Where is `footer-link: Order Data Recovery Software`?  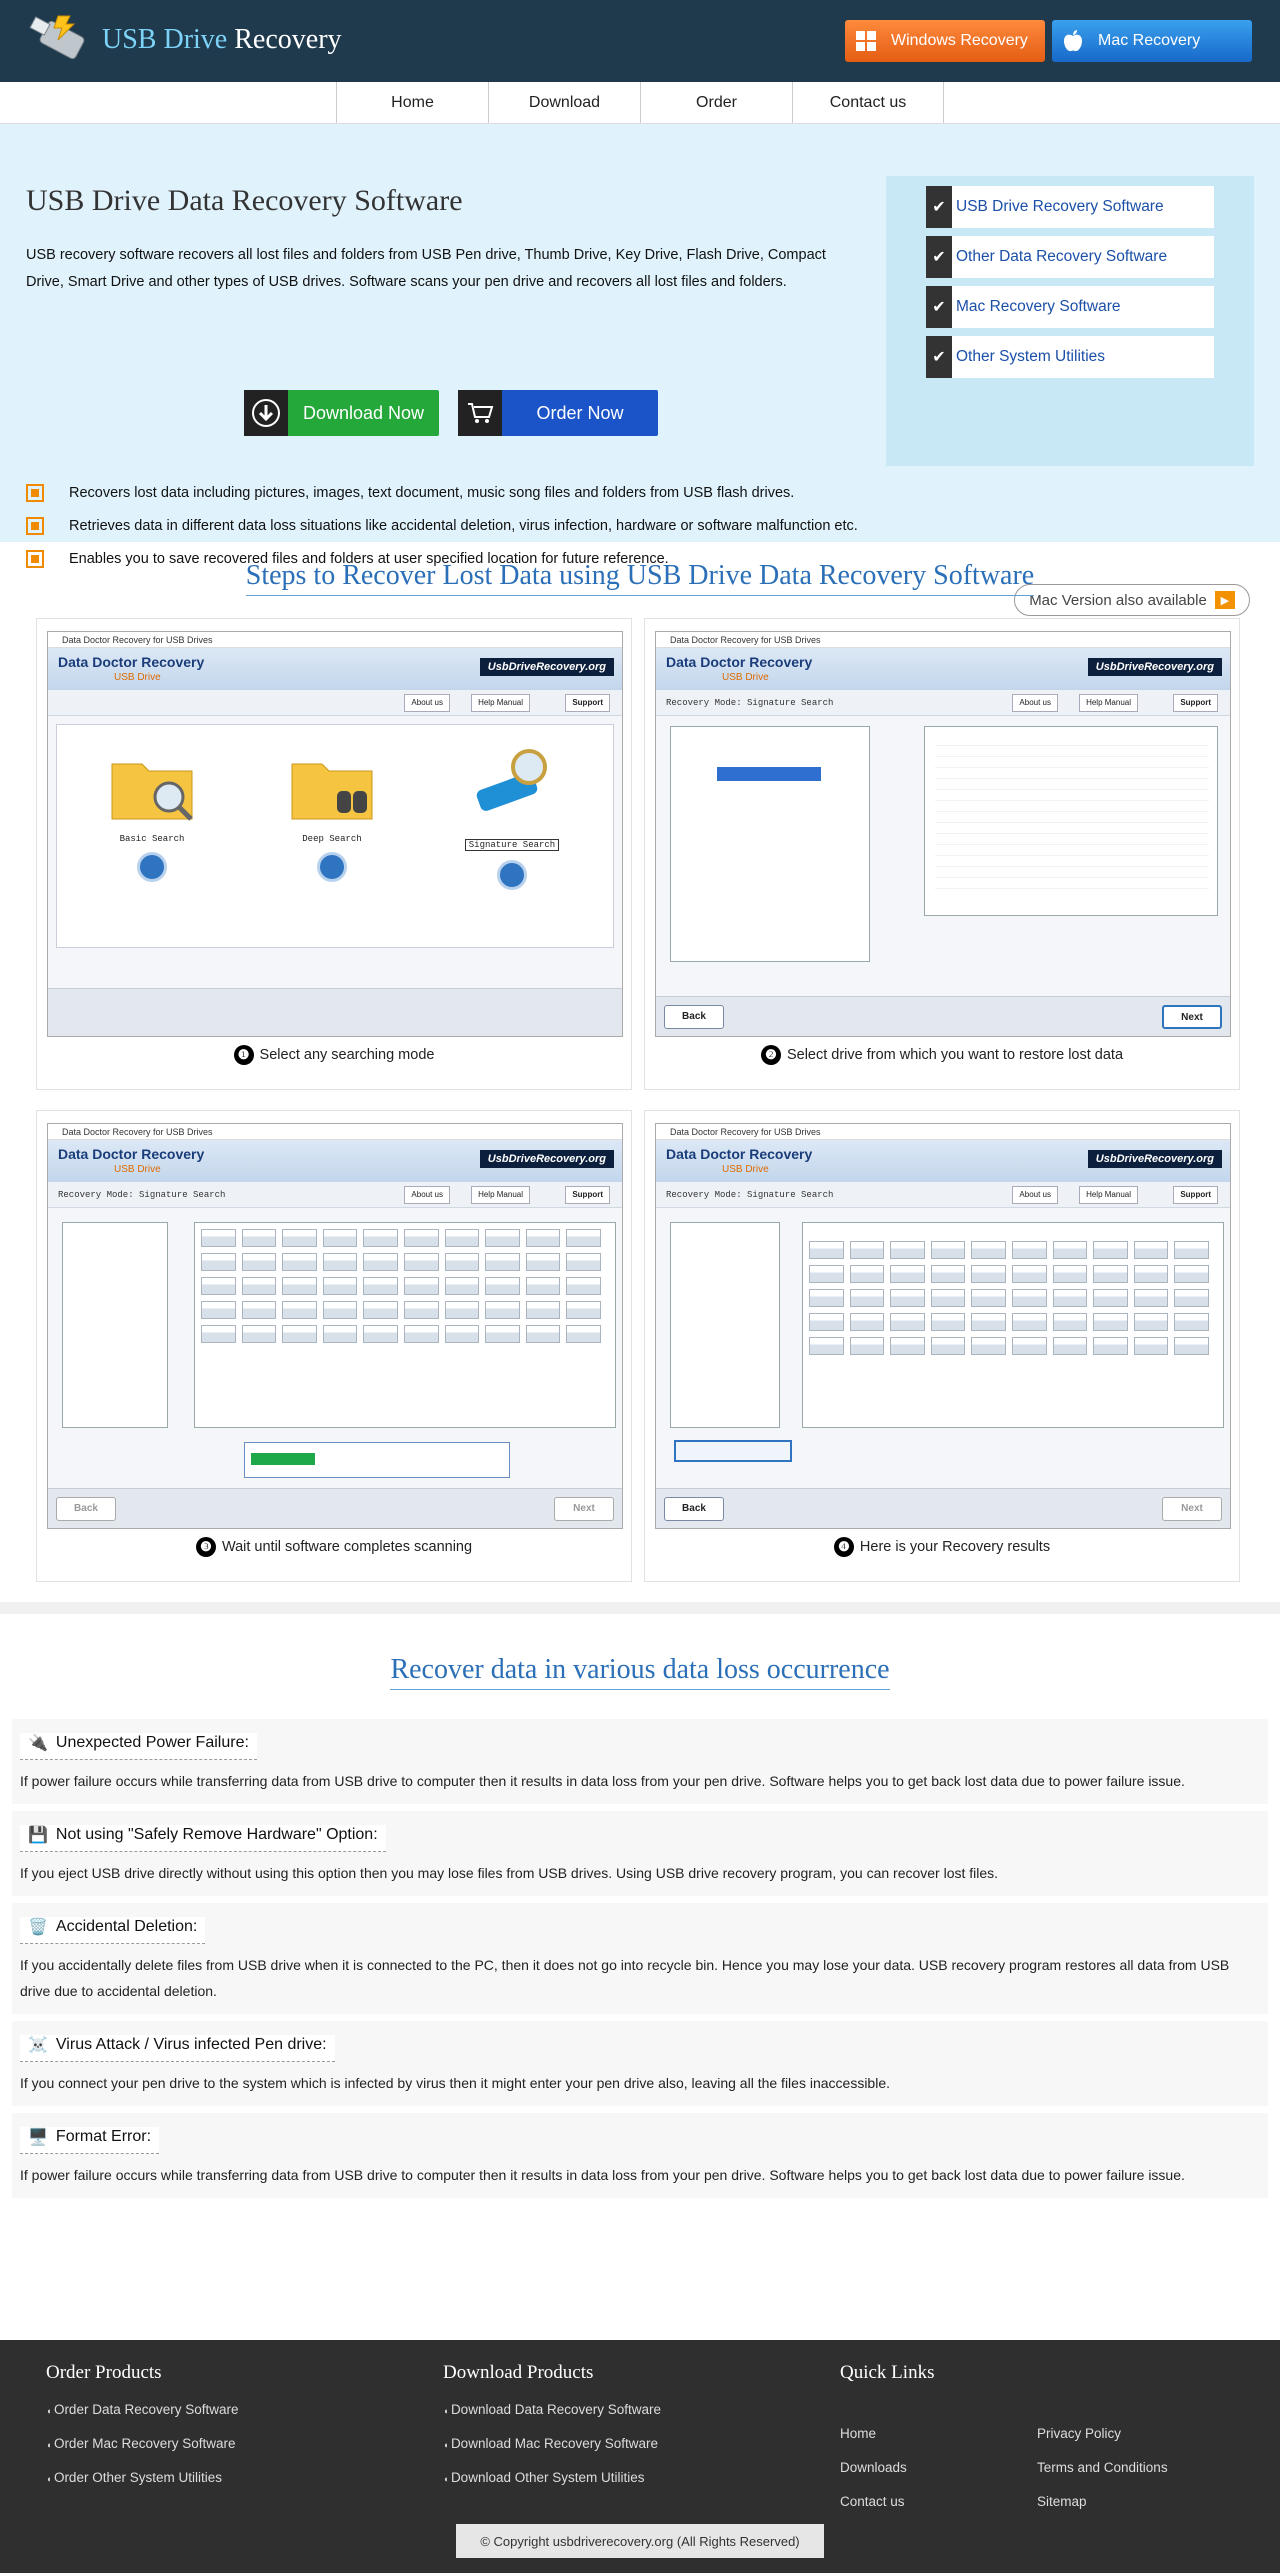 footer-link: Order Data Recovery Software is located at coordinates (142, 2419).